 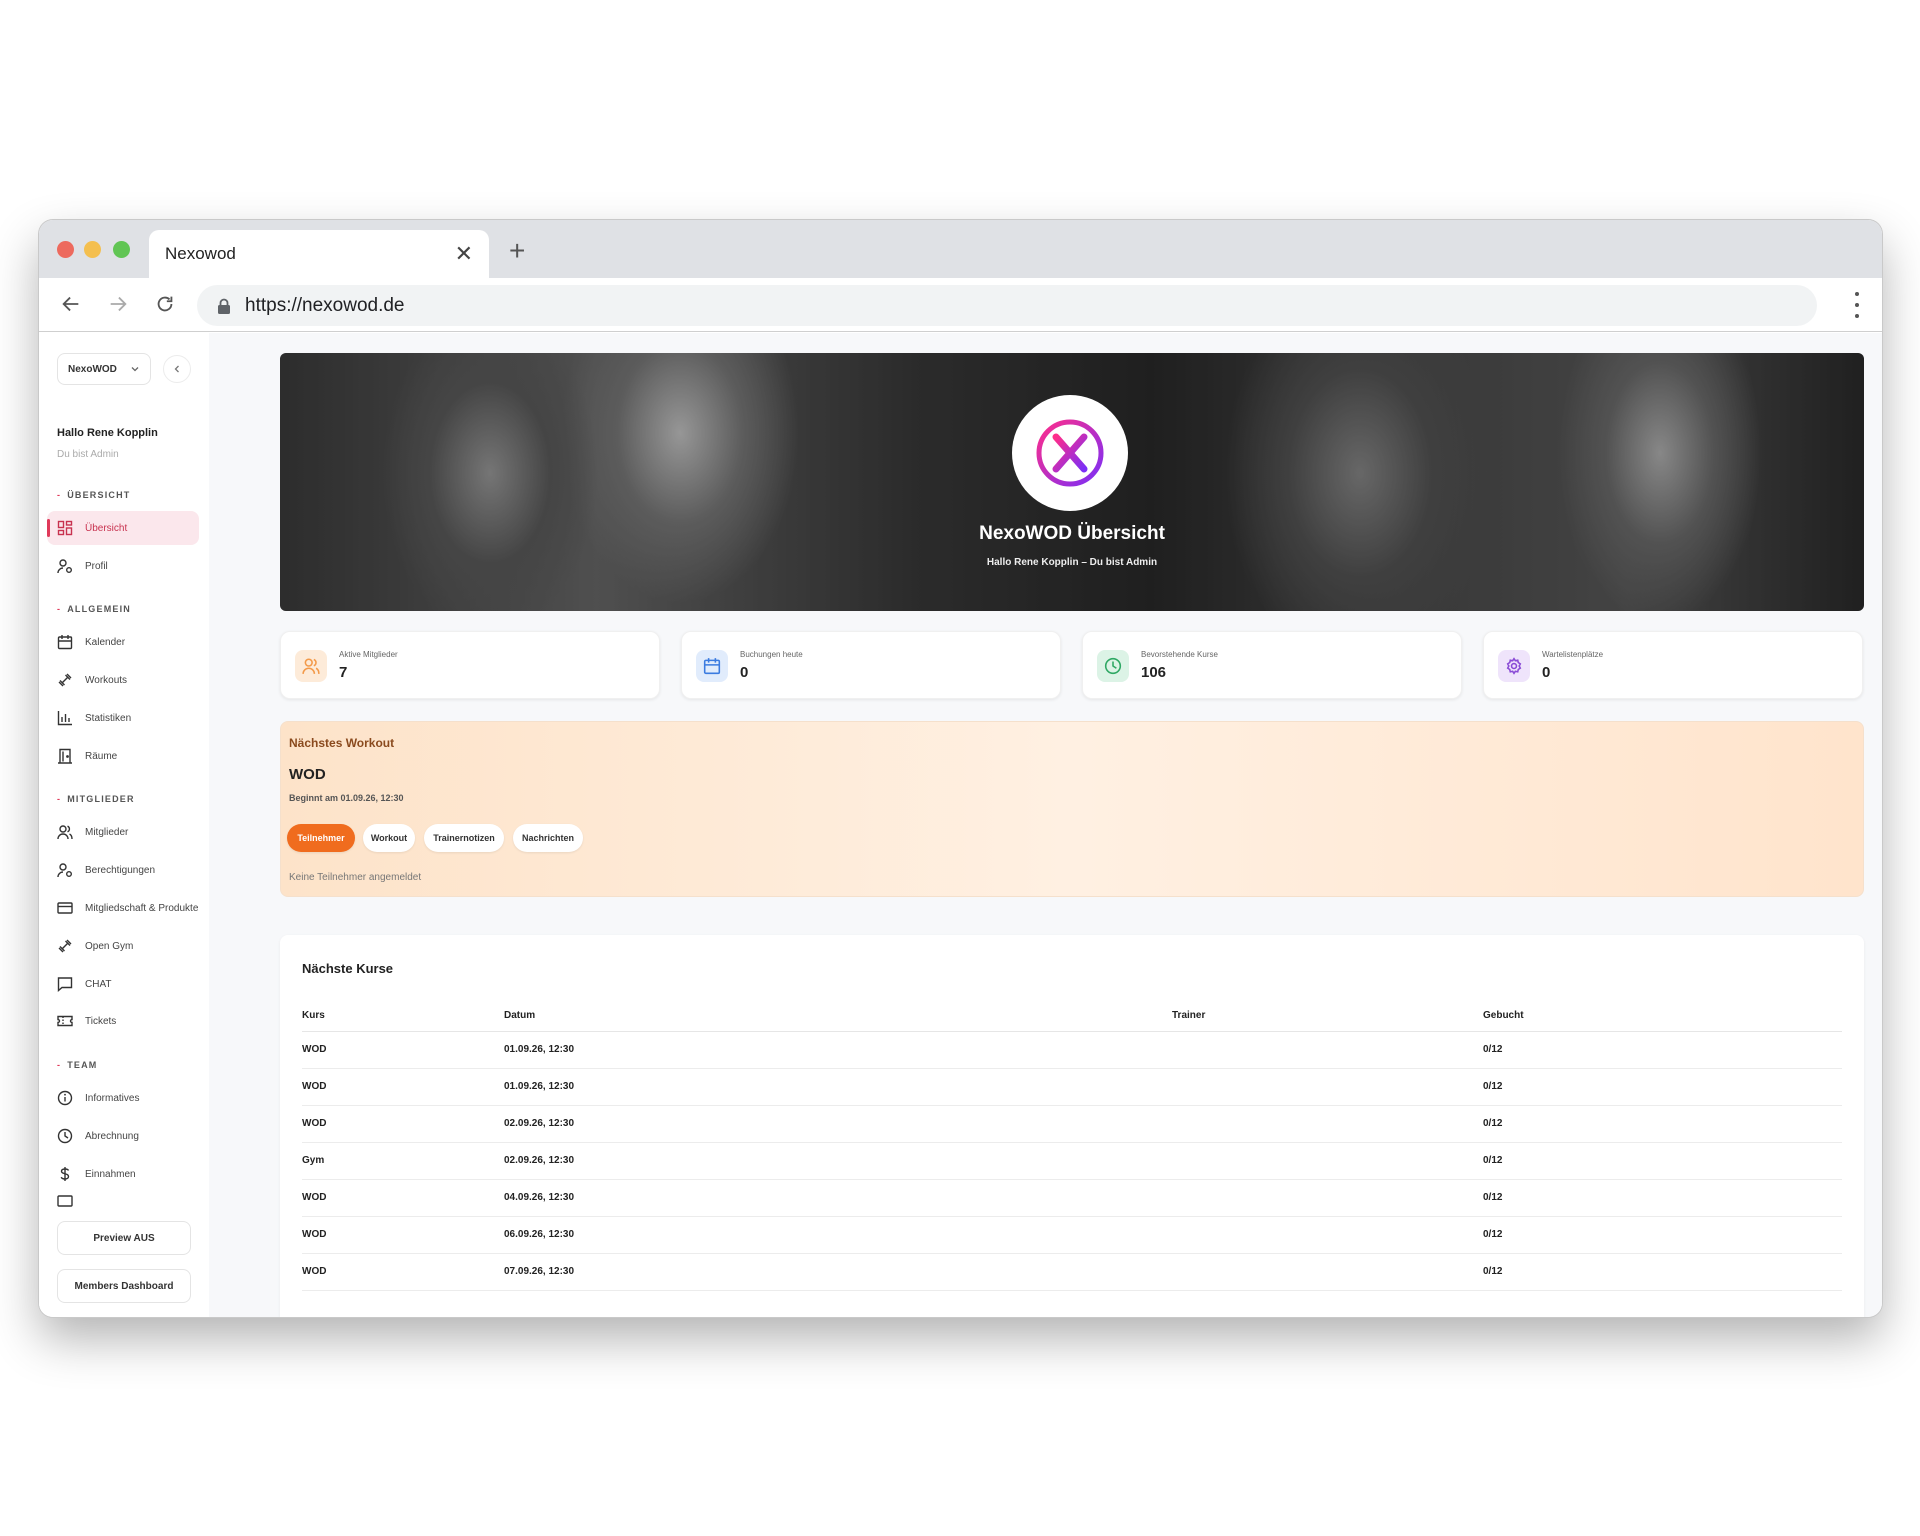 What do you see at coordinates (123, 832) in the screenshot?
I see `sidebar-item-mitglieder: Mitglieder` at bounding box center [123, 832].